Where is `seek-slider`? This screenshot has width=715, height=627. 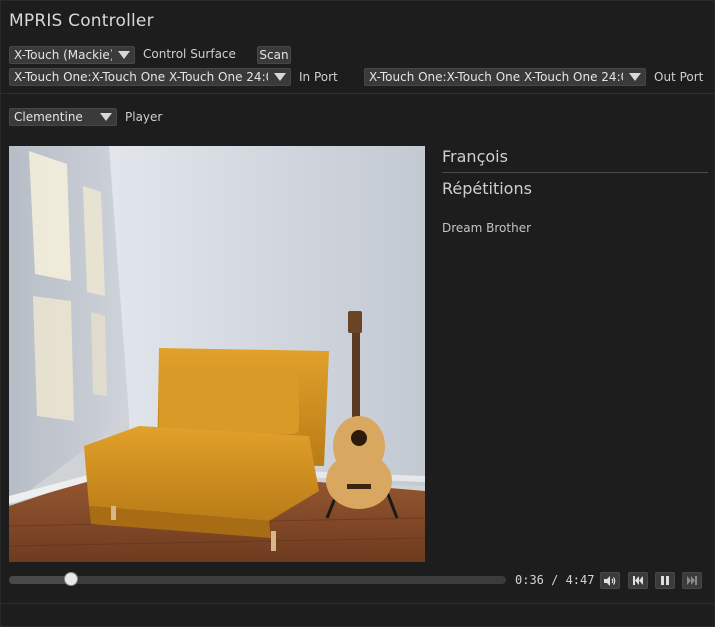
seek-slider is located at coordinates (257, 579).